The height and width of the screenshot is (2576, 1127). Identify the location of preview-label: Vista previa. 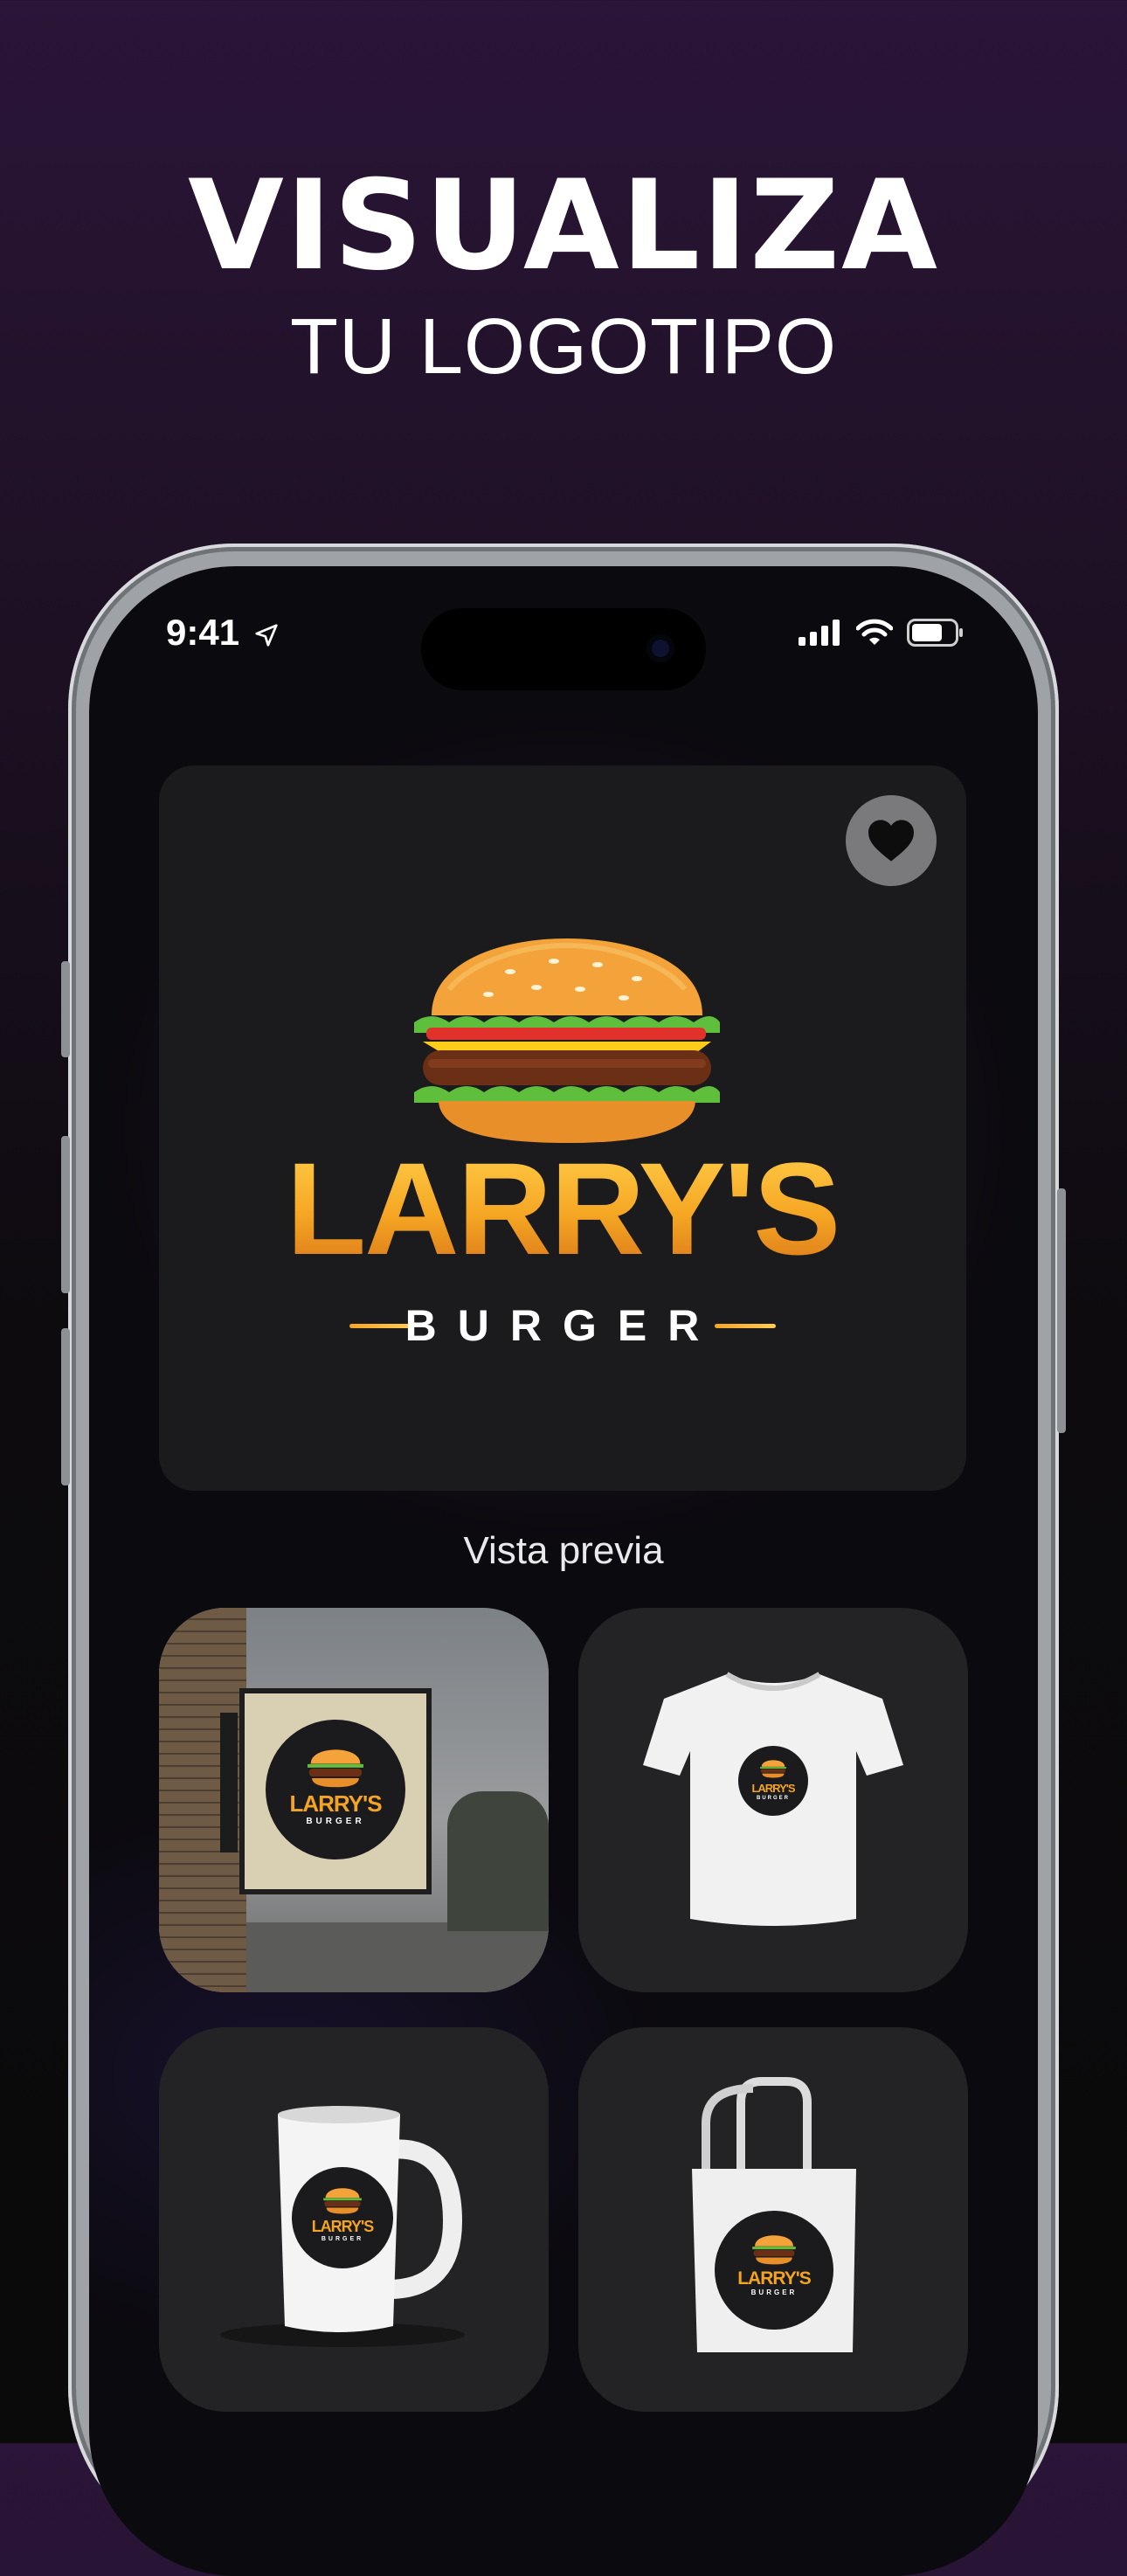
(563, 1550).